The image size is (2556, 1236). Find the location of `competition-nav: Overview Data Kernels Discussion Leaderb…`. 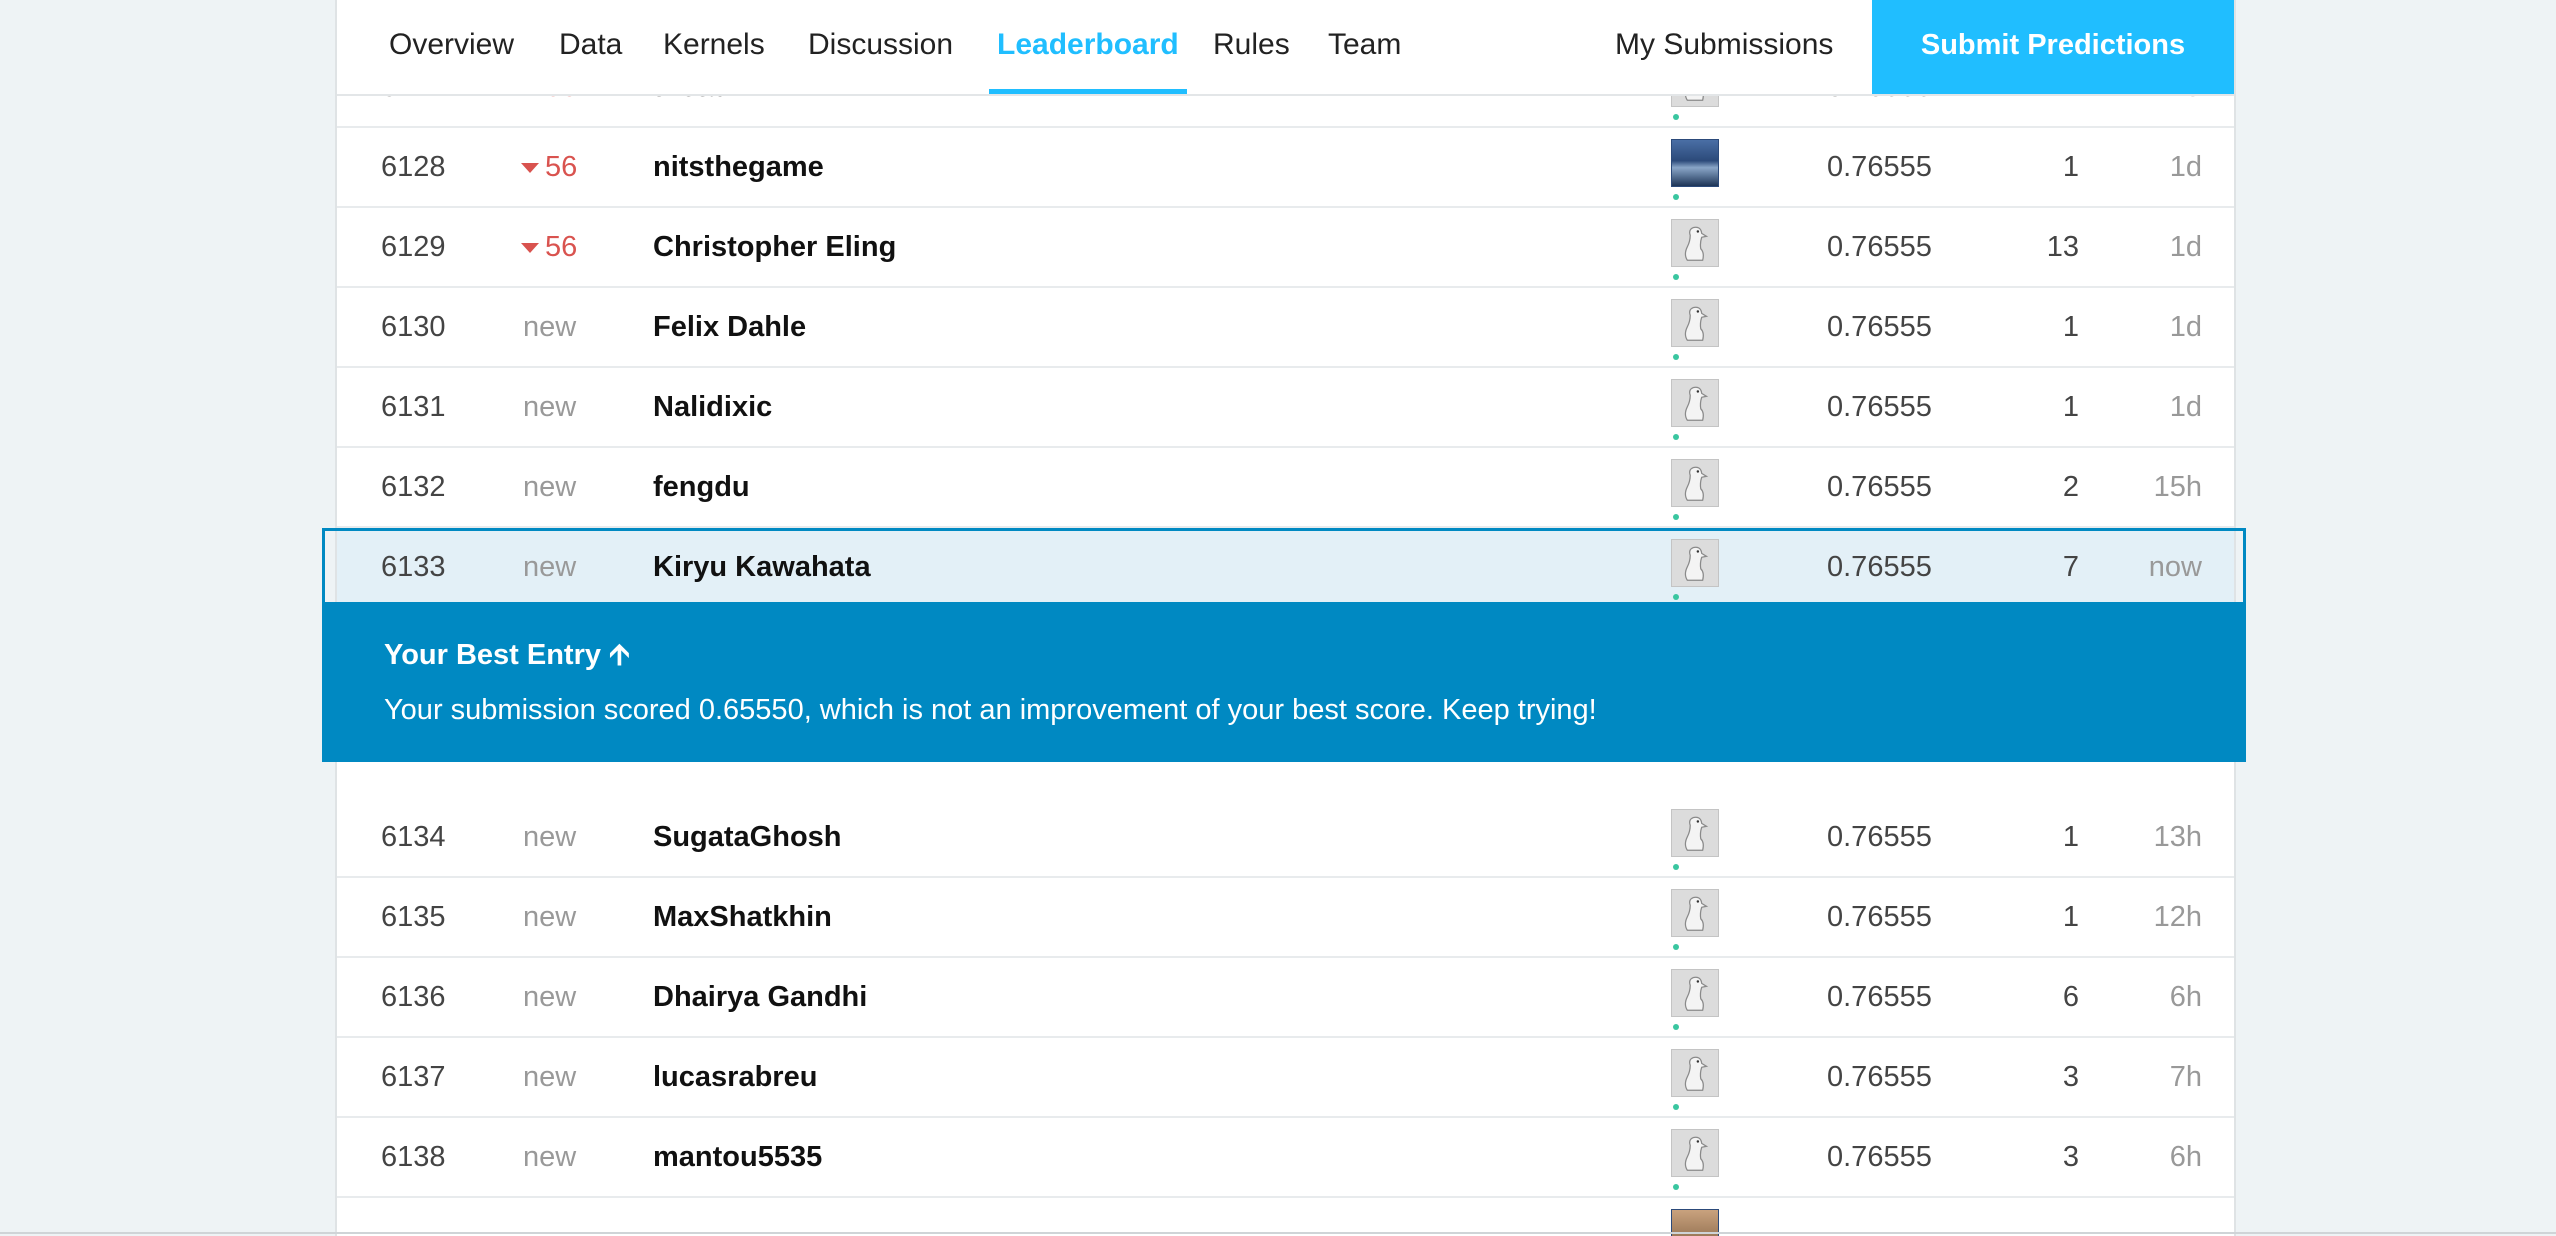

competition-nav: Overview Data Kernels Discussion Leaderb… is located at coordinates (1285, 48).